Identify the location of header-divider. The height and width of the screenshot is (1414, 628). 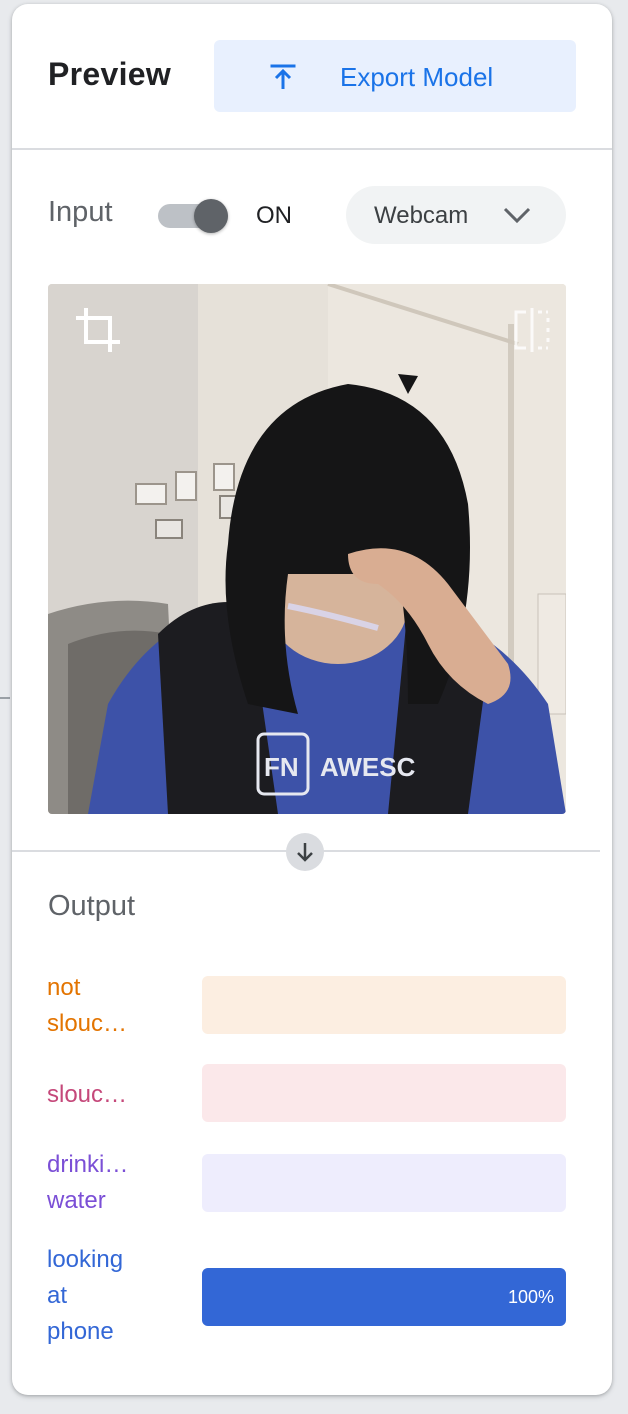
(312, 149).